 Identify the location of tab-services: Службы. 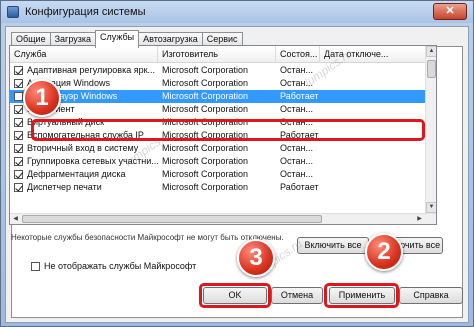
(117, 39).